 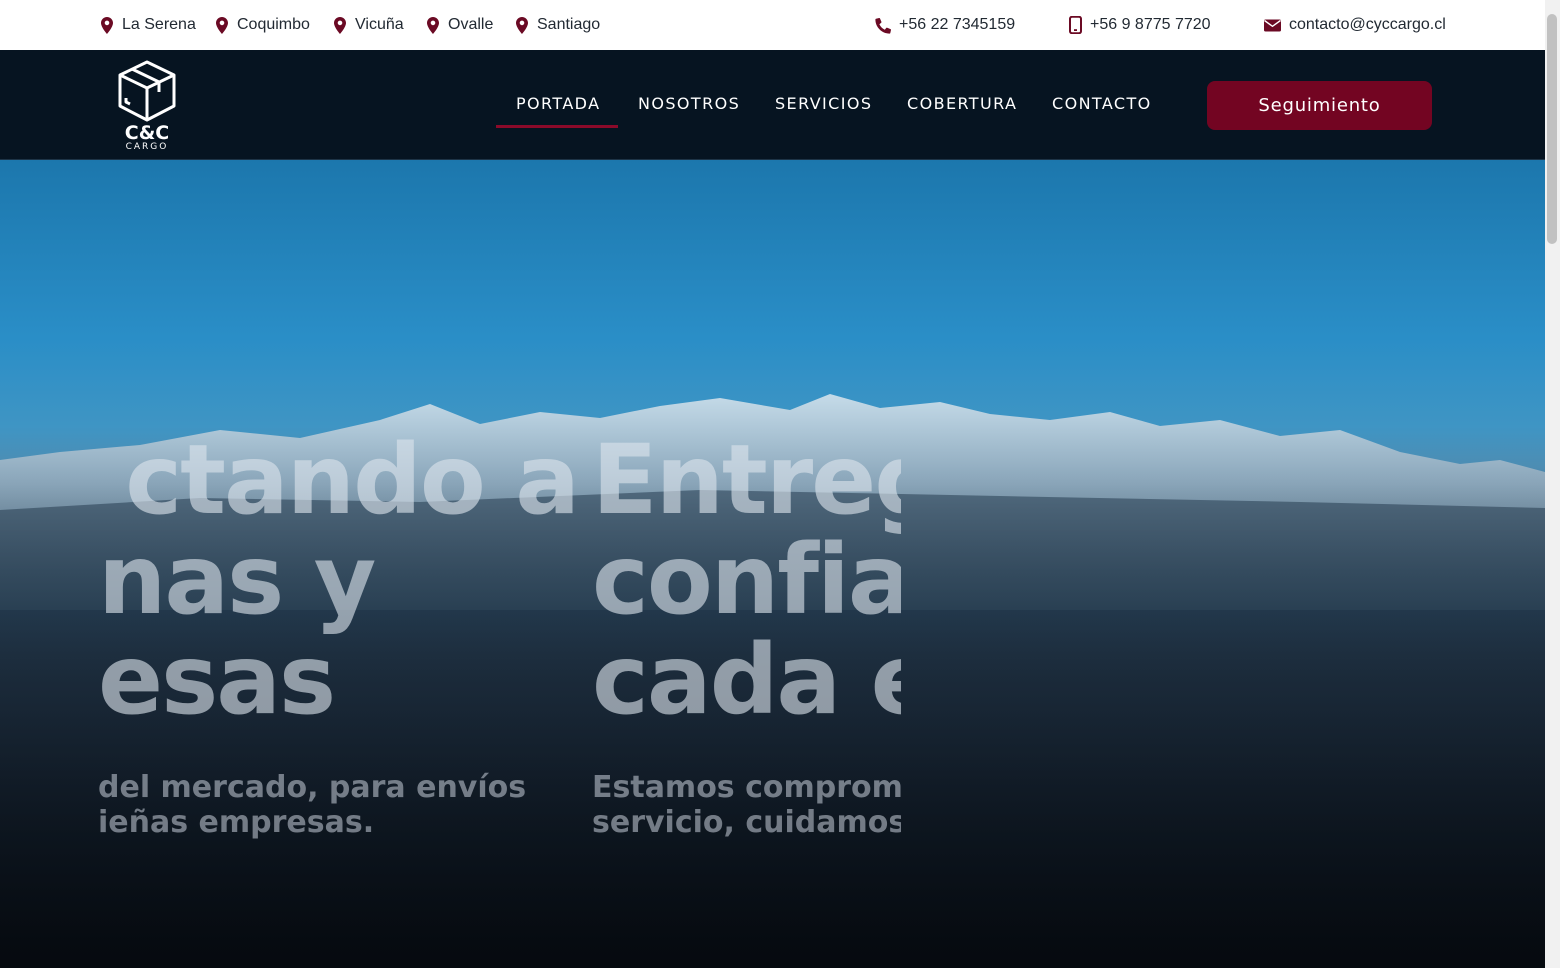 I want to click on location-ovalle: Ovalle, so click(x=460, y=25).